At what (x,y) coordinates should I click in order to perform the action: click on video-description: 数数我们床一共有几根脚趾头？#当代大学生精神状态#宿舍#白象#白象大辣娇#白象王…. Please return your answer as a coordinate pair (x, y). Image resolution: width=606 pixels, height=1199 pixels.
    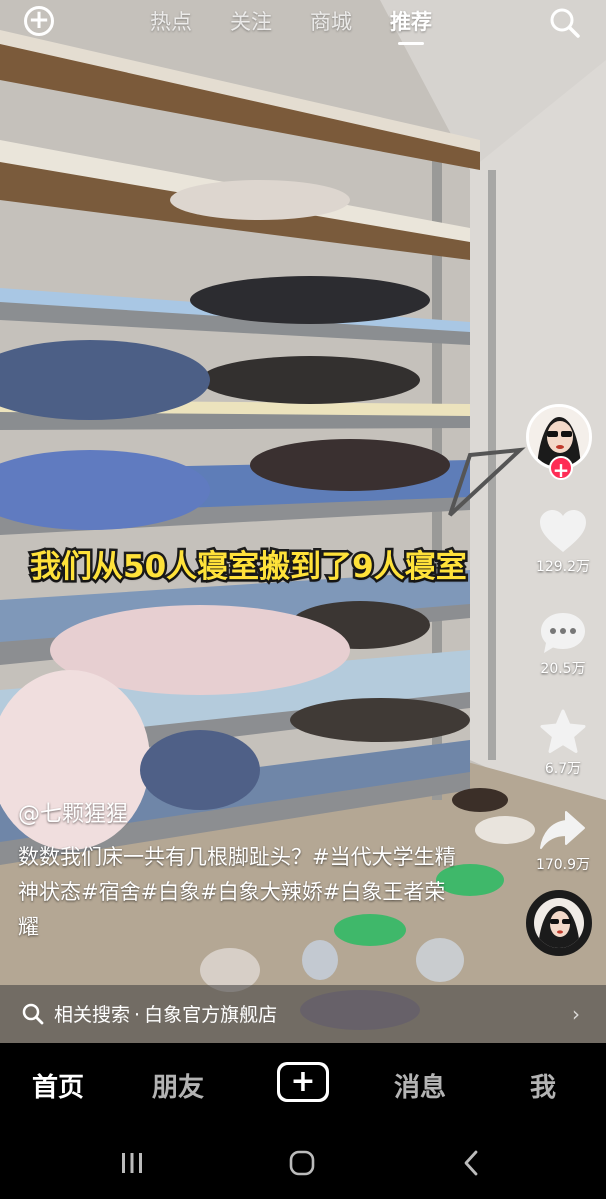
    Looking at the image, I should click on (238, 892).